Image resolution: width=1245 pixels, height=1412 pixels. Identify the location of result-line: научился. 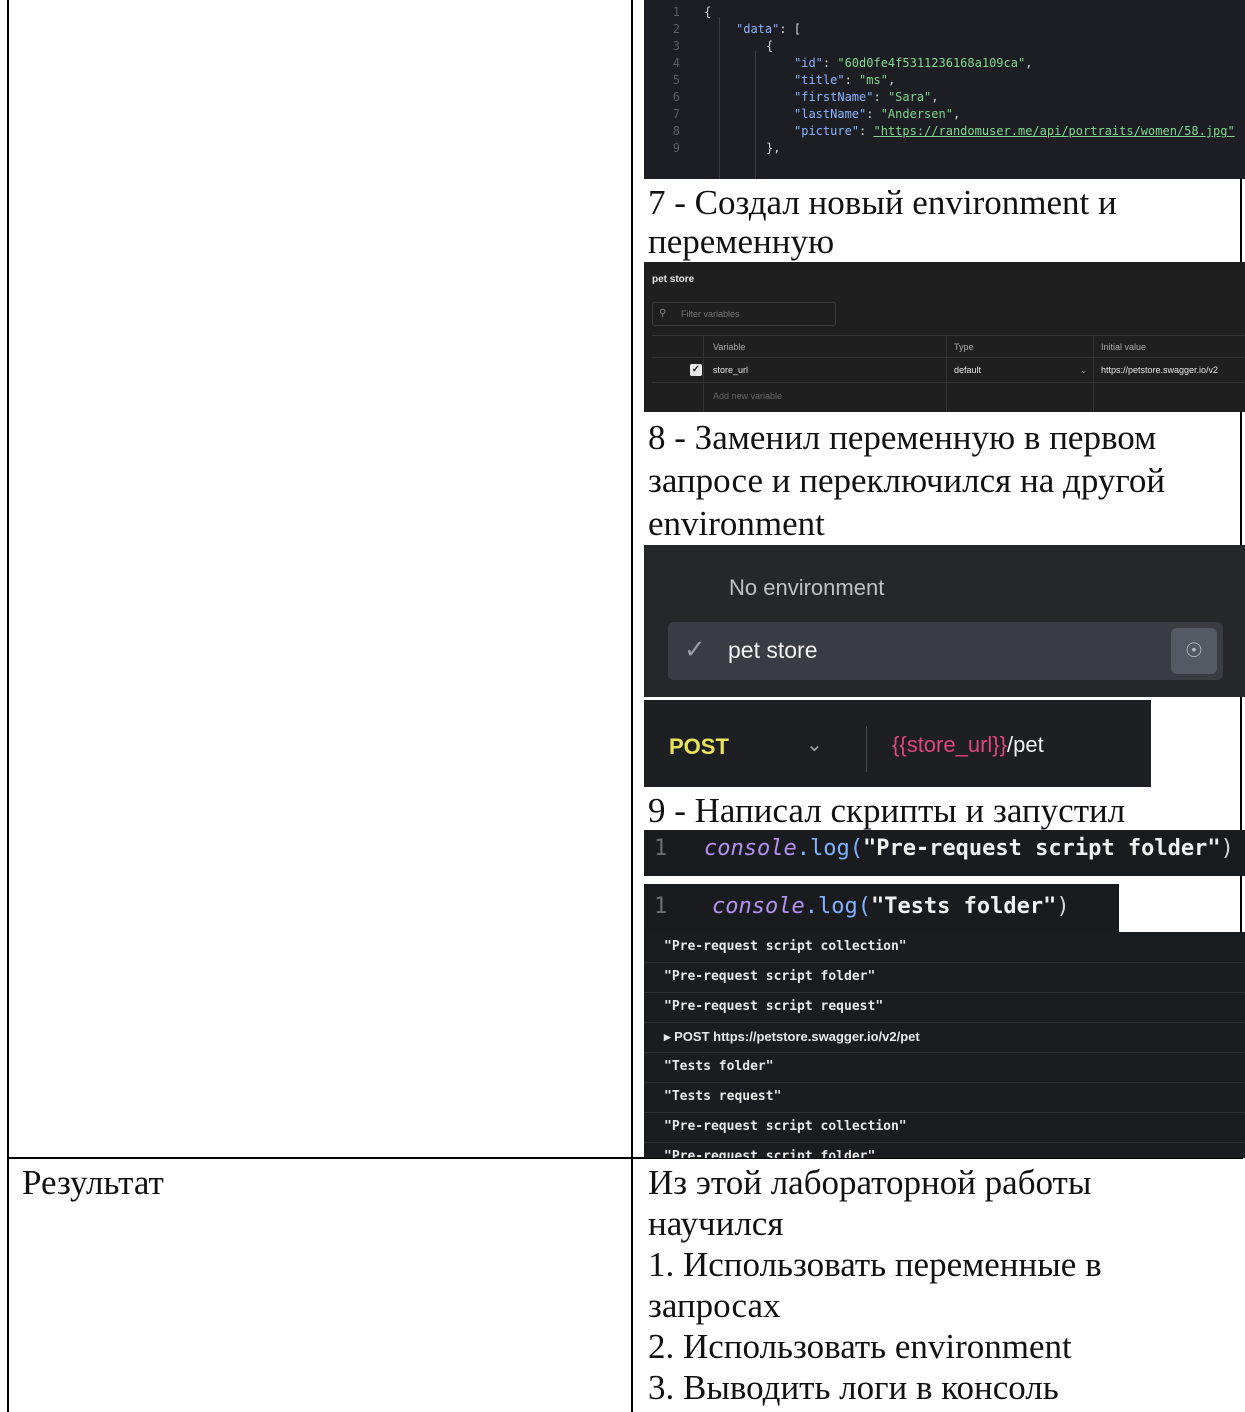
(716, 1223).